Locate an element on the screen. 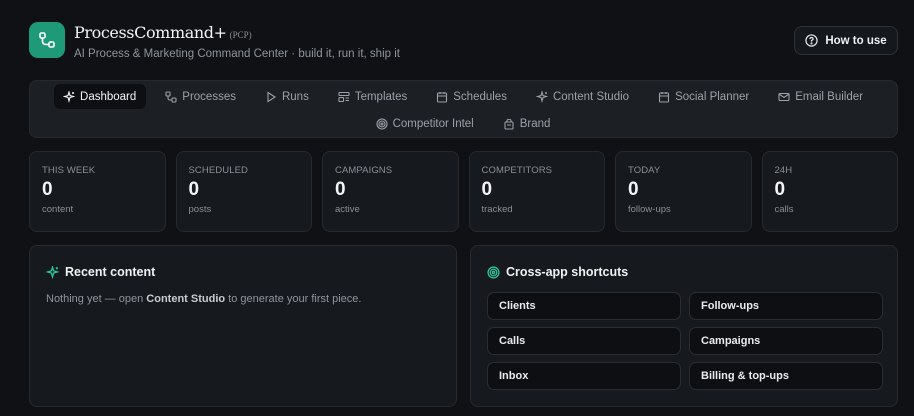 The height and width of the screenshot is (416, 914). tab-label: Competitor Intel is located at coordinates (433, 123).